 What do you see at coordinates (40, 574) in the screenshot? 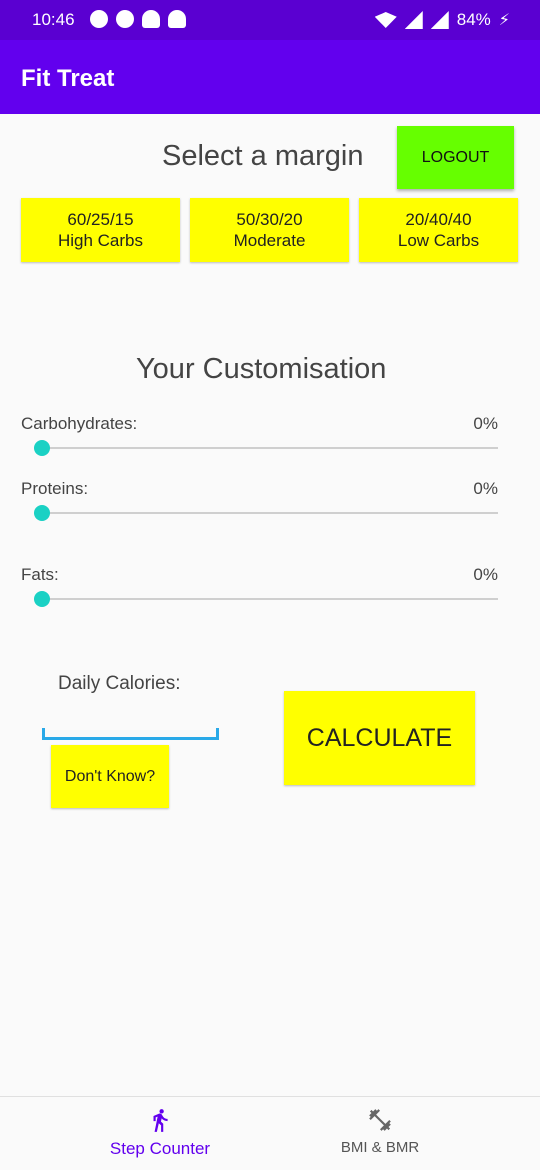
I see `fats-label: Fats:` at bounding box center [40, 574].